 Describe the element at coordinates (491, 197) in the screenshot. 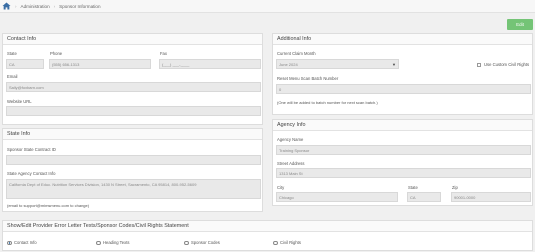

I see `zip-field: 90001-0000` at that location.